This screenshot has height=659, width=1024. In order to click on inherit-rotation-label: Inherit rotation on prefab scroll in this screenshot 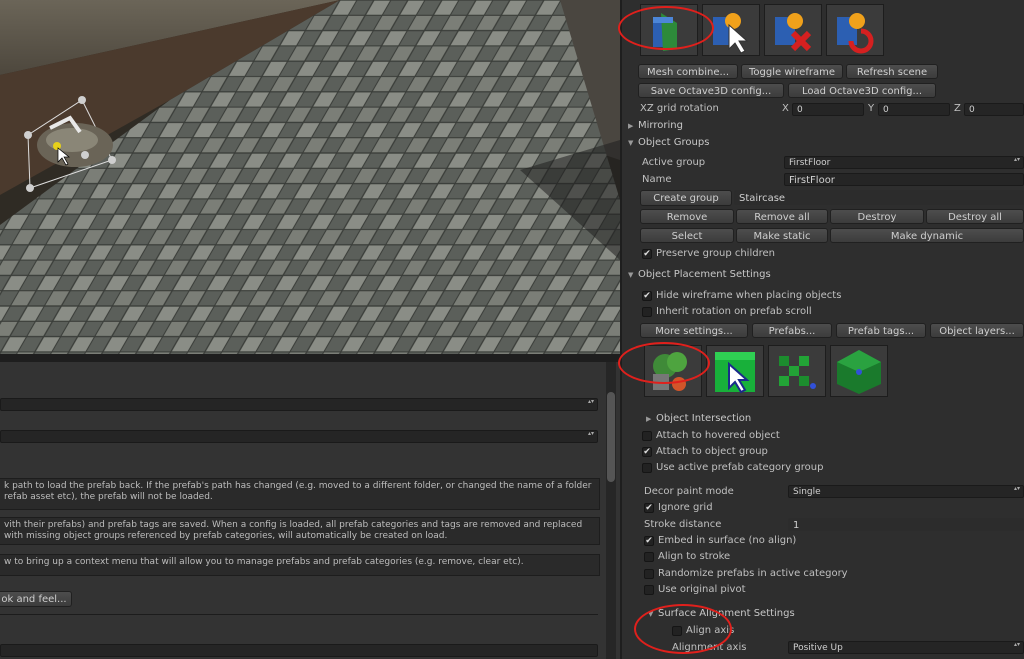, I will do `click(734, 311)`.